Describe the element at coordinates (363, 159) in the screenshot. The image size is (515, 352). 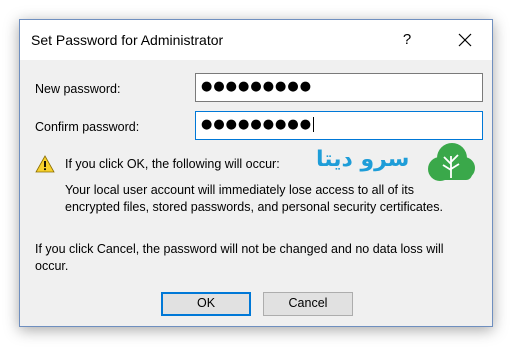
I see `watermark-logo-text: سرو دیتا` at that location.